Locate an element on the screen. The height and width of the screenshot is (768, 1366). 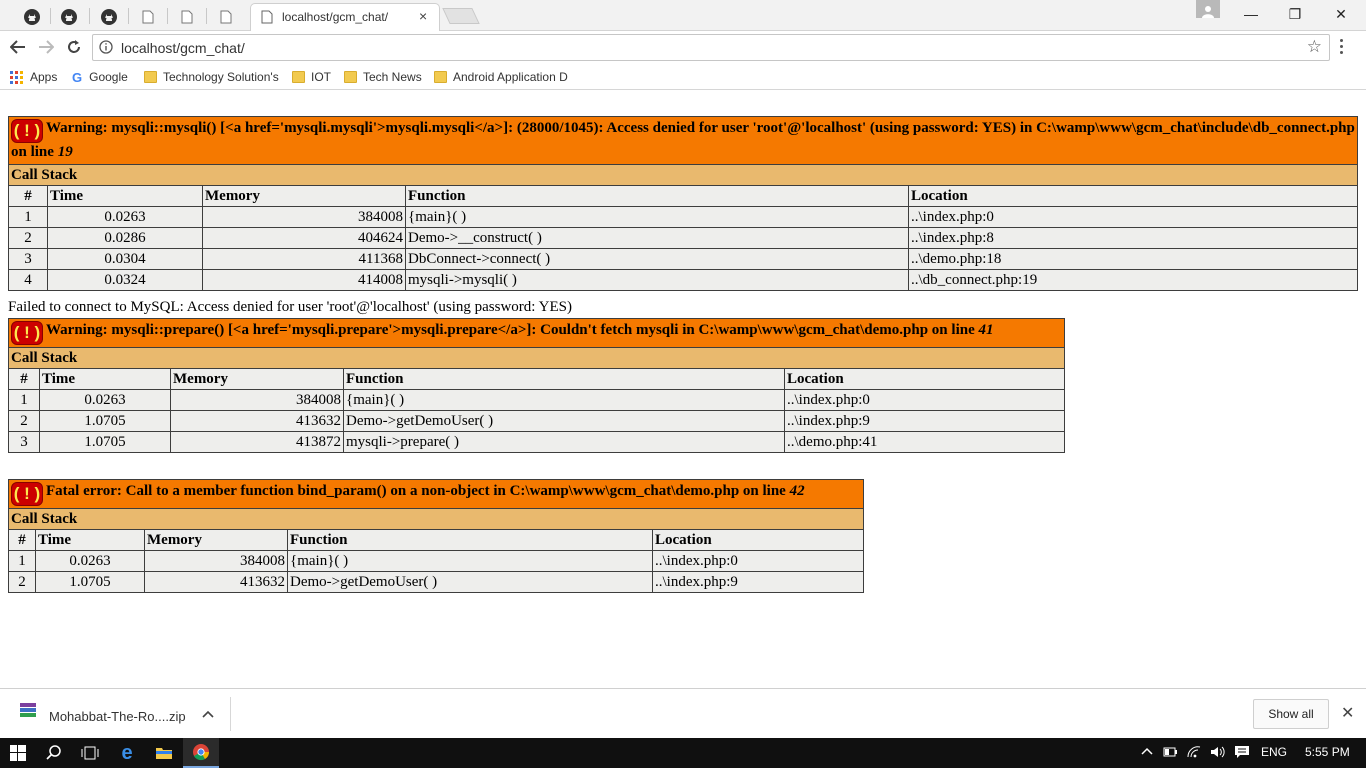
bookmark-tech-news: Tech News is located at coordinates (383, 77).